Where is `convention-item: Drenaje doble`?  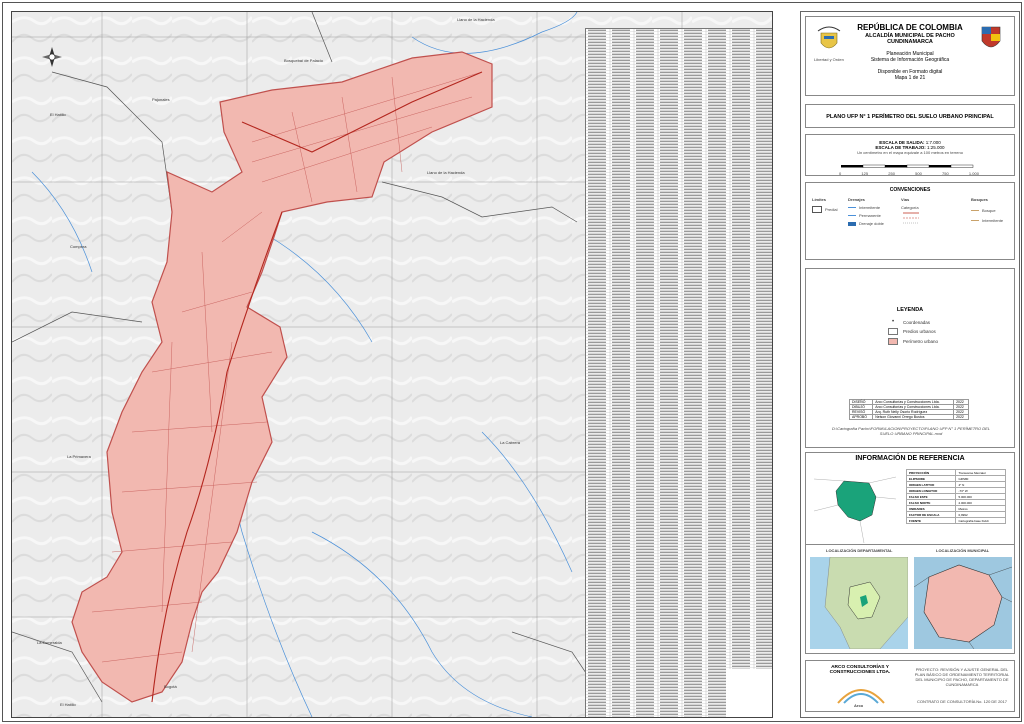 convention-item: Drenaje doble is located at coordinates (871, 223).